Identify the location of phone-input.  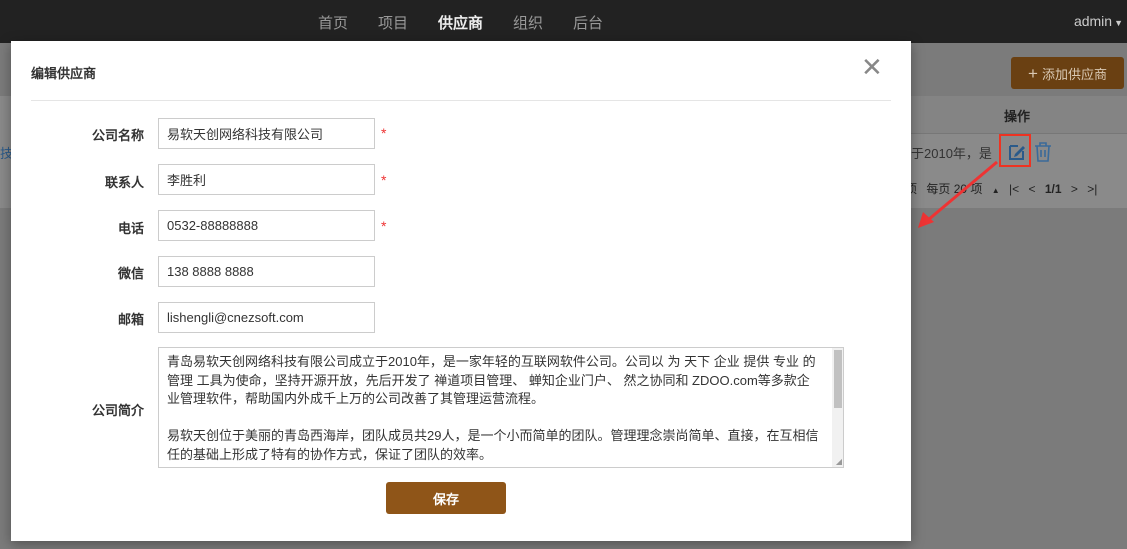
(266, 225).